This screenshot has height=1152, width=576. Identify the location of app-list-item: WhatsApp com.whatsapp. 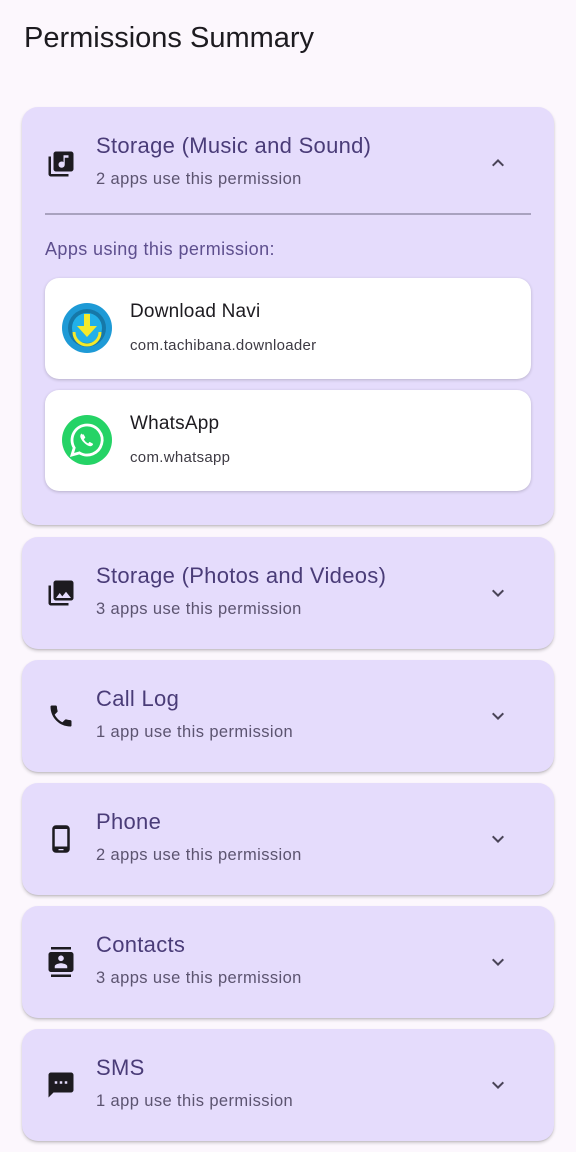
(288, 440).